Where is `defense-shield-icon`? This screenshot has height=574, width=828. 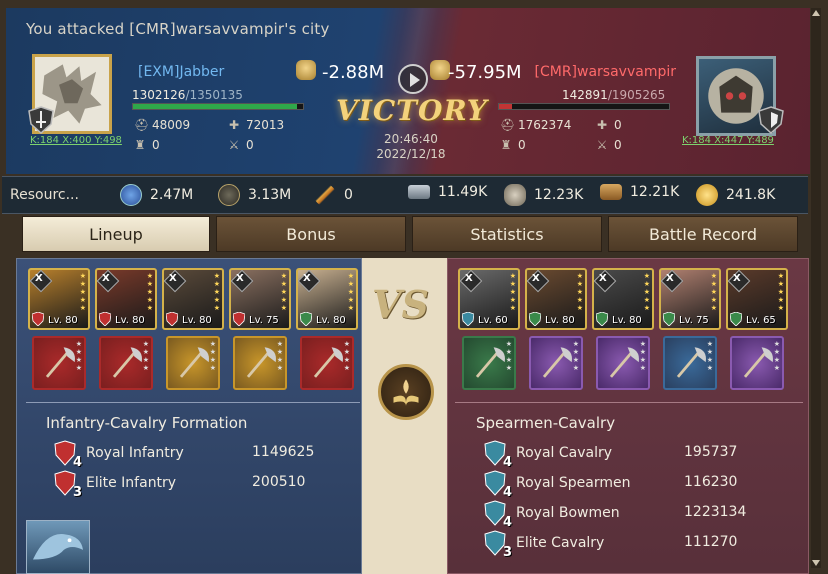 defense-shield-icon is located at coordinates (771, 120).